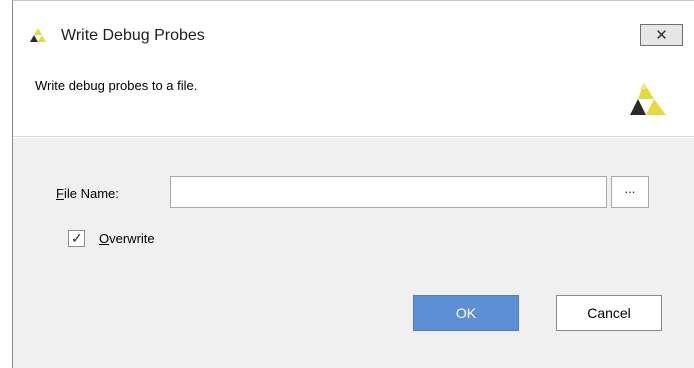 Image resolution: width=694 pixels, height=368 pixels. I want to click on overwrite-label: Overwrite, so click(127, 238).